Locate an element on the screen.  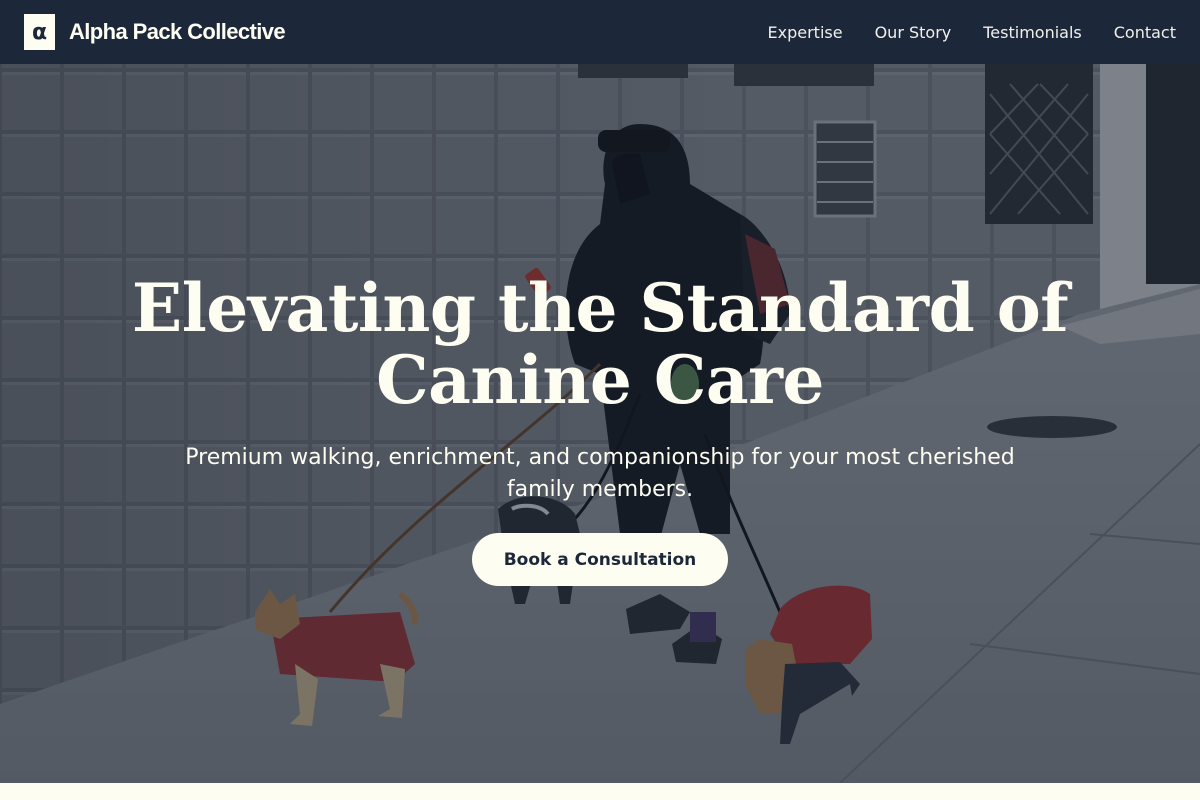
next-section-edge is located at coordinates (600, 791).